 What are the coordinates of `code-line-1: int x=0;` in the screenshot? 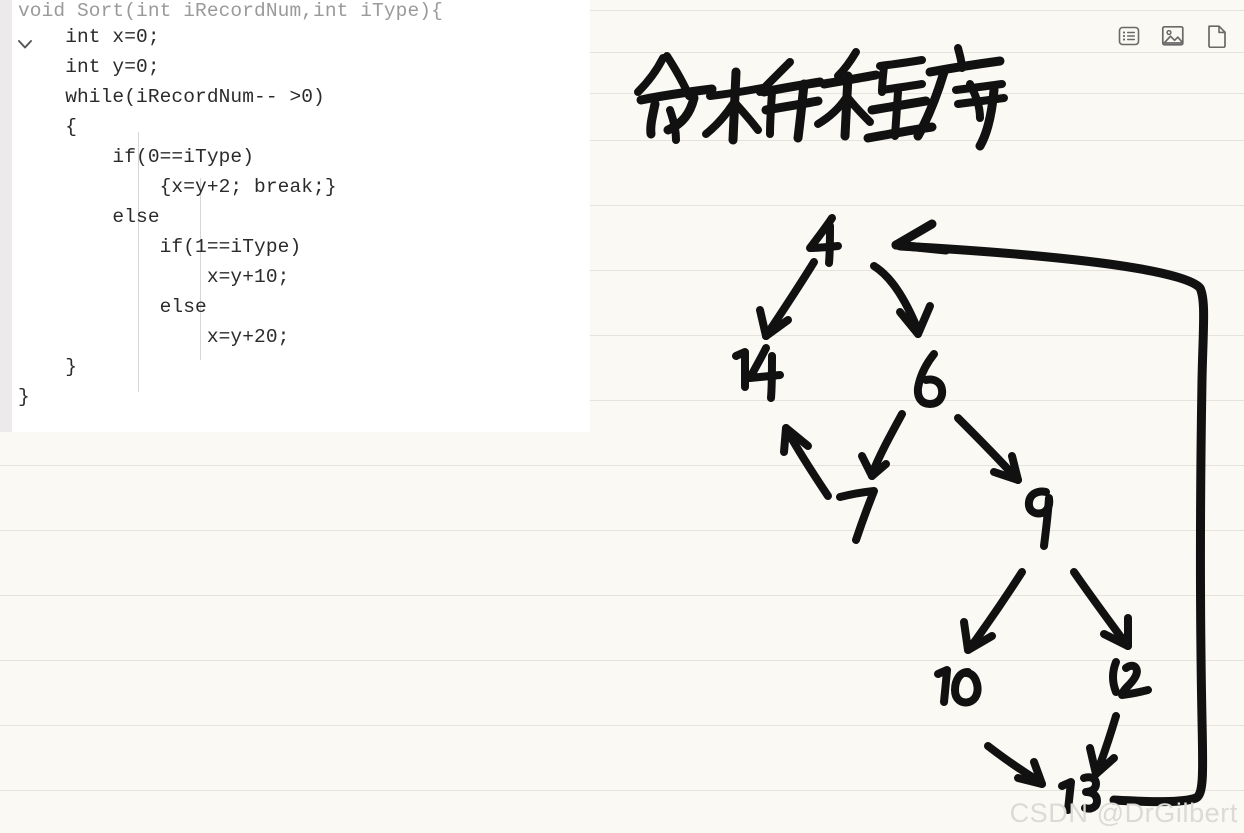 It's located at (304, 37).